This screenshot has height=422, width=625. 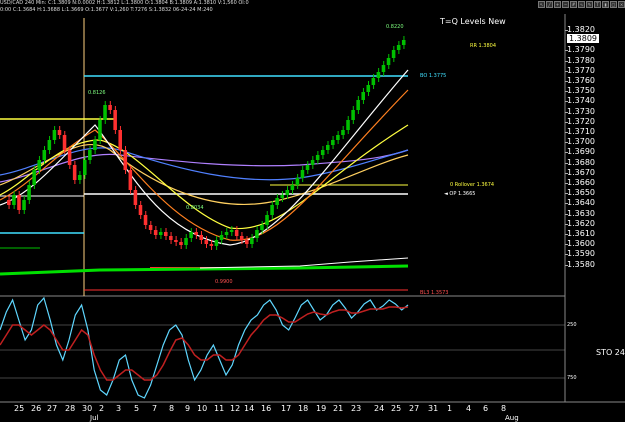 I want to click on date-label: 9, so click(x=188, y=408).